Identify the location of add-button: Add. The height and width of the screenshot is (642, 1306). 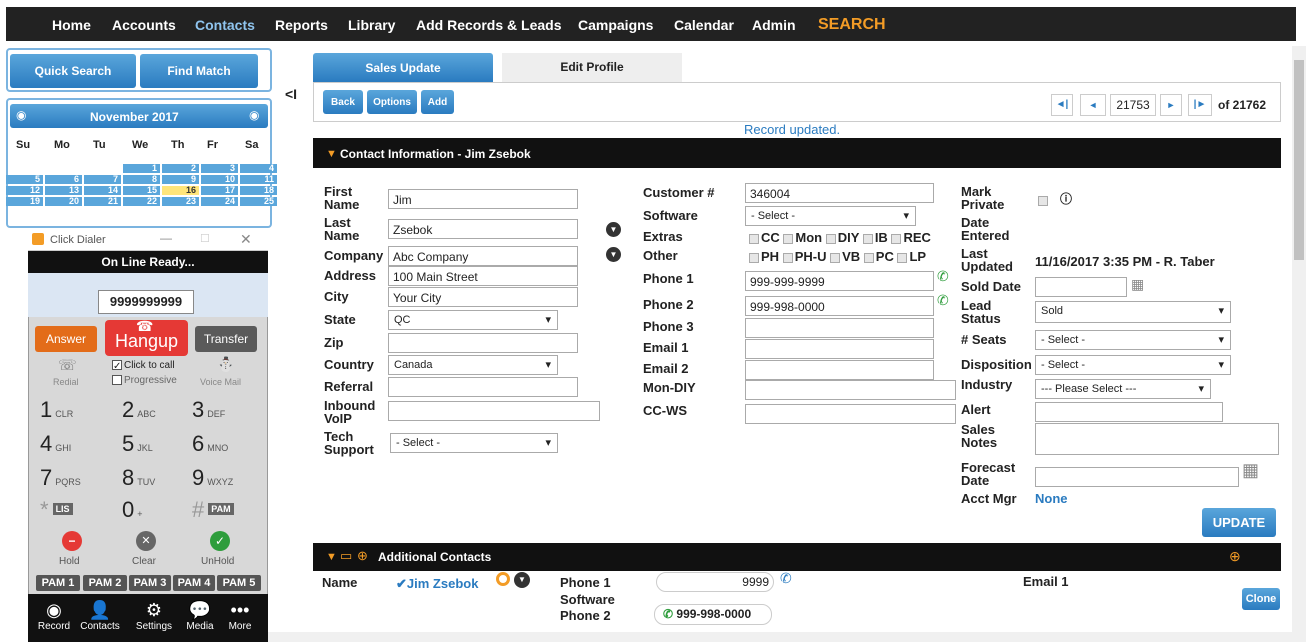
(437, 102).